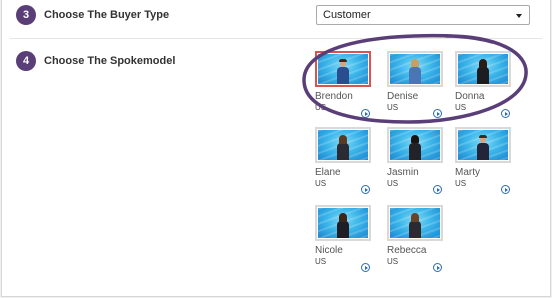 Image resolution: width=552 pixels, height=298 pixels. Describe the element at coordinates (26, 15) in the screenshot. I see `step-number-badge: 3` at that location.